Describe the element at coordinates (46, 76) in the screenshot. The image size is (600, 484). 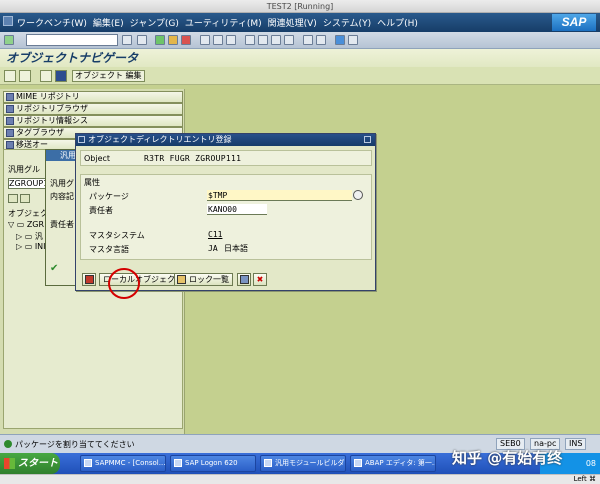
I see `display-object-list-icon` at that location.